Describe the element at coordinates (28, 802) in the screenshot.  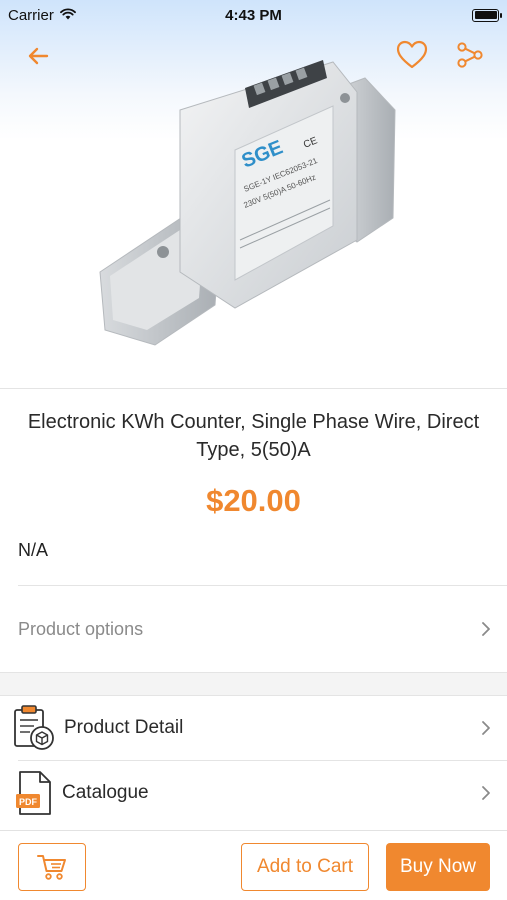
I see `pdf-badge-label: PDF` at that location.